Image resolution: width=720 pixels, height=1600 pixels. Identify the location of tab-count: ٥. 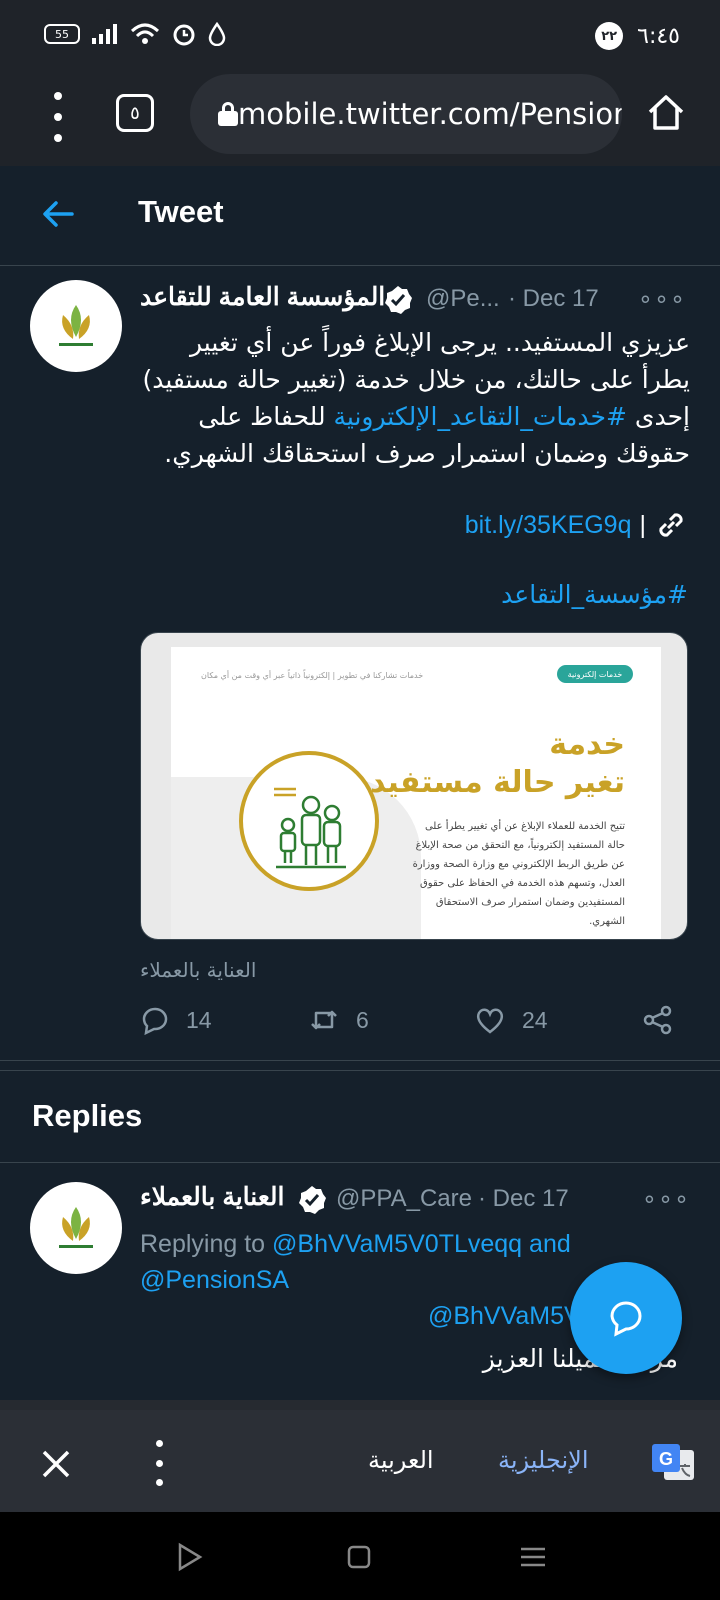
(135, 113).